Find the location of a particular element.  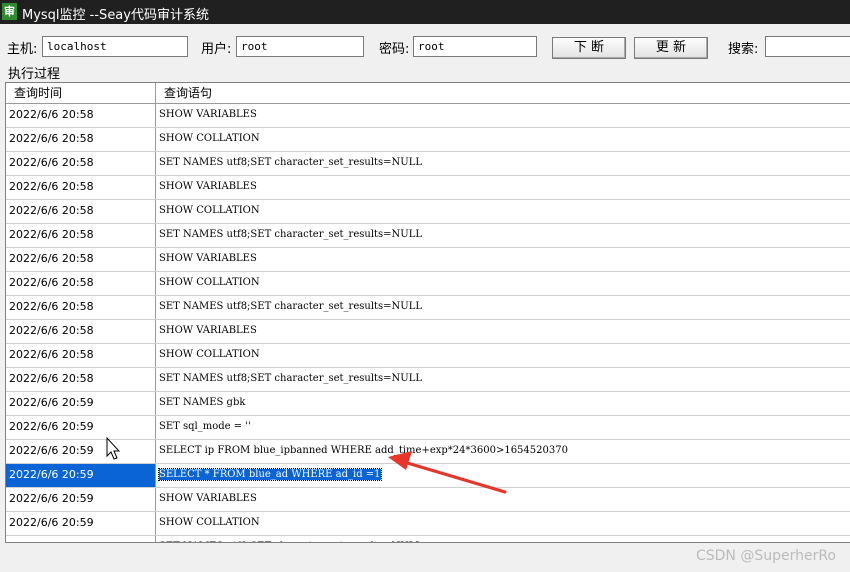

table-header: 查询时间 查询语句 is located at coordinates (428, 93).